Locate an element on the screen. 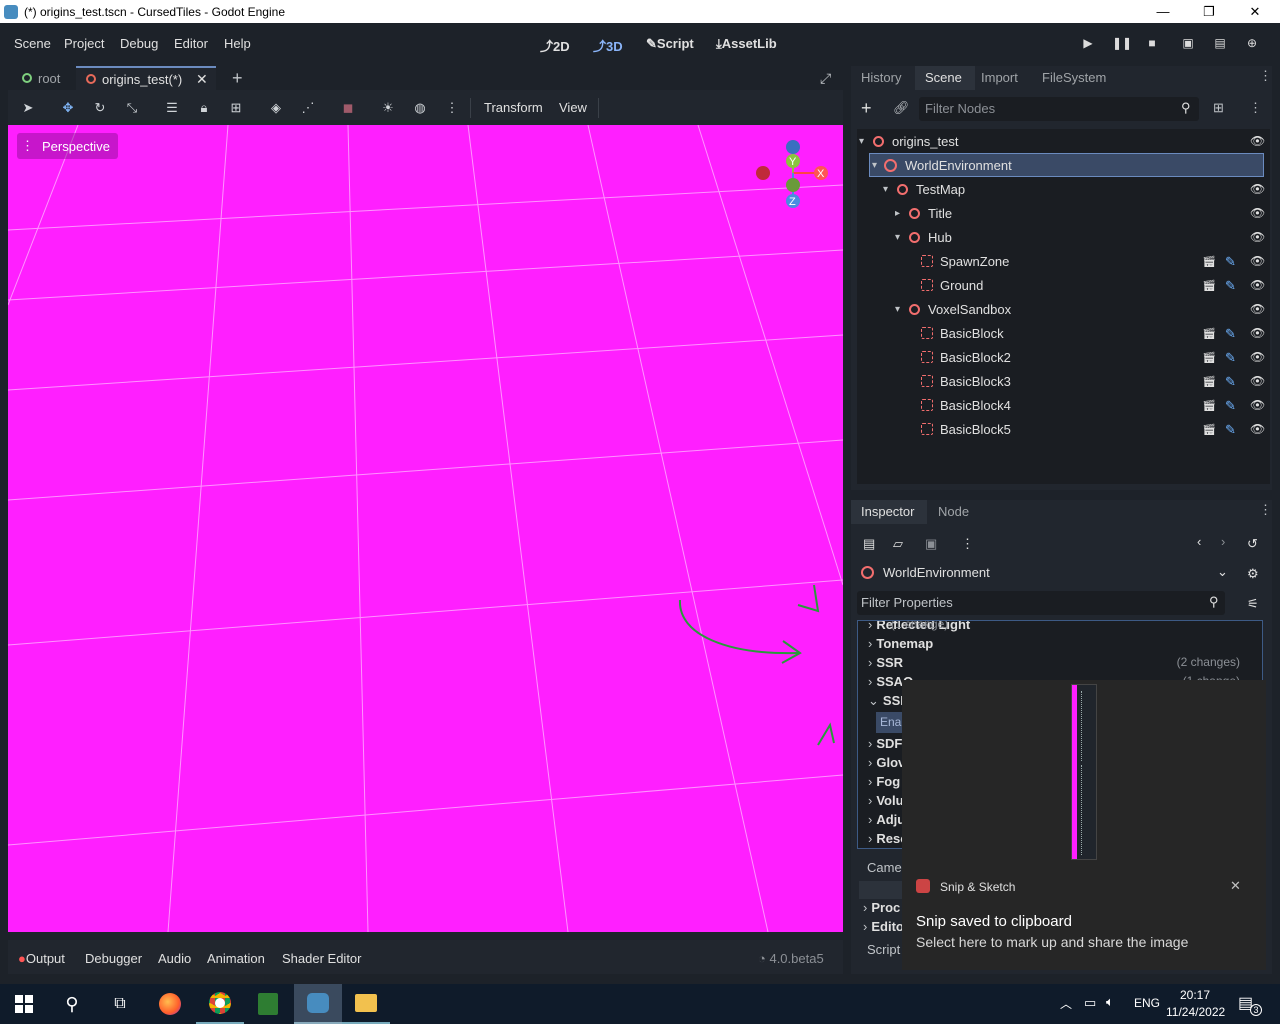 This screenshot has height=1024, width=1280. section-editor: › Edito is located at coordinates (883, 928).